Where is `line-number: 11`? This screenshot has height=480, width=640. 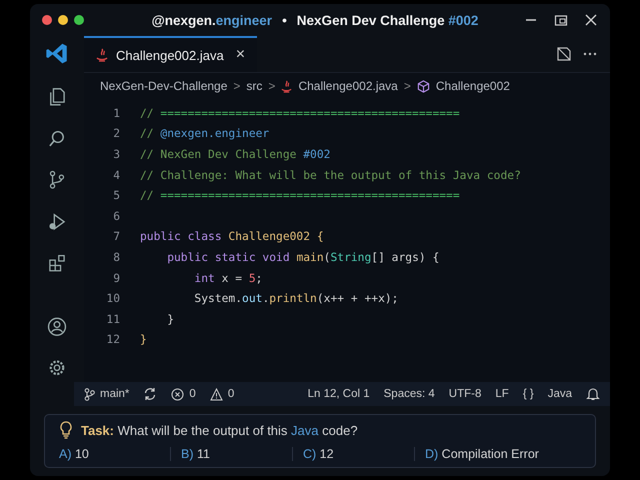 line-number: 11 is located at coordinates (112, 319).